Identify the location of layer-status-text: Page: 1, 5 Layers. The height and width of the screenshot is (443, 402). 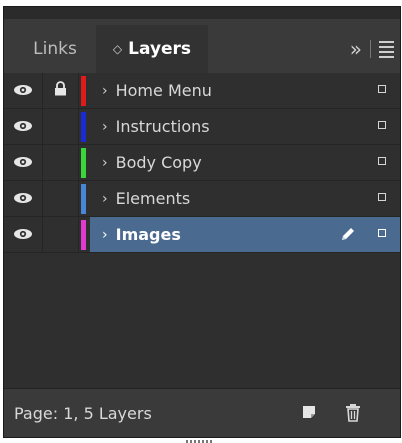
(83, 413).